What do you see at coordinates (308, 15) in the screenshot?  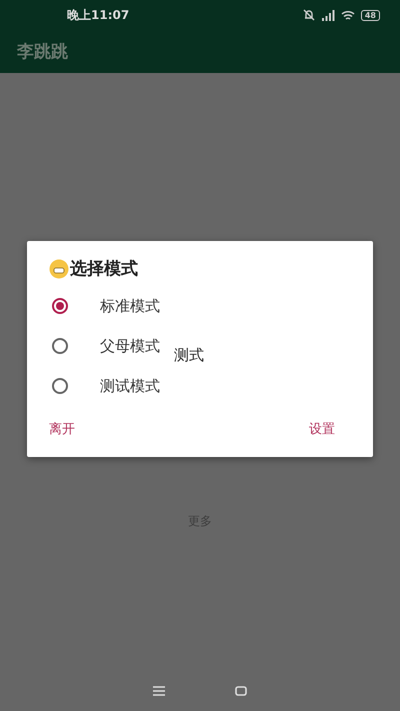 I see `mute-icon` at bounding box center [308, 15].